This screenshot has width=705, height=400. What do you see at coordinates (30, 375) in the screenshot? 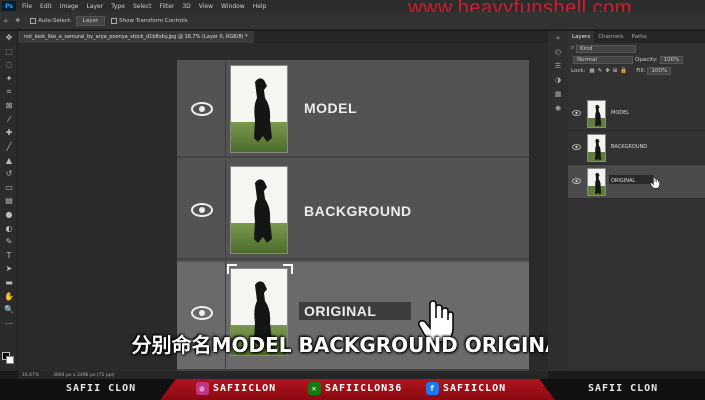
I see `zoom-level: 16.67%` at bounding box center [30, 375].